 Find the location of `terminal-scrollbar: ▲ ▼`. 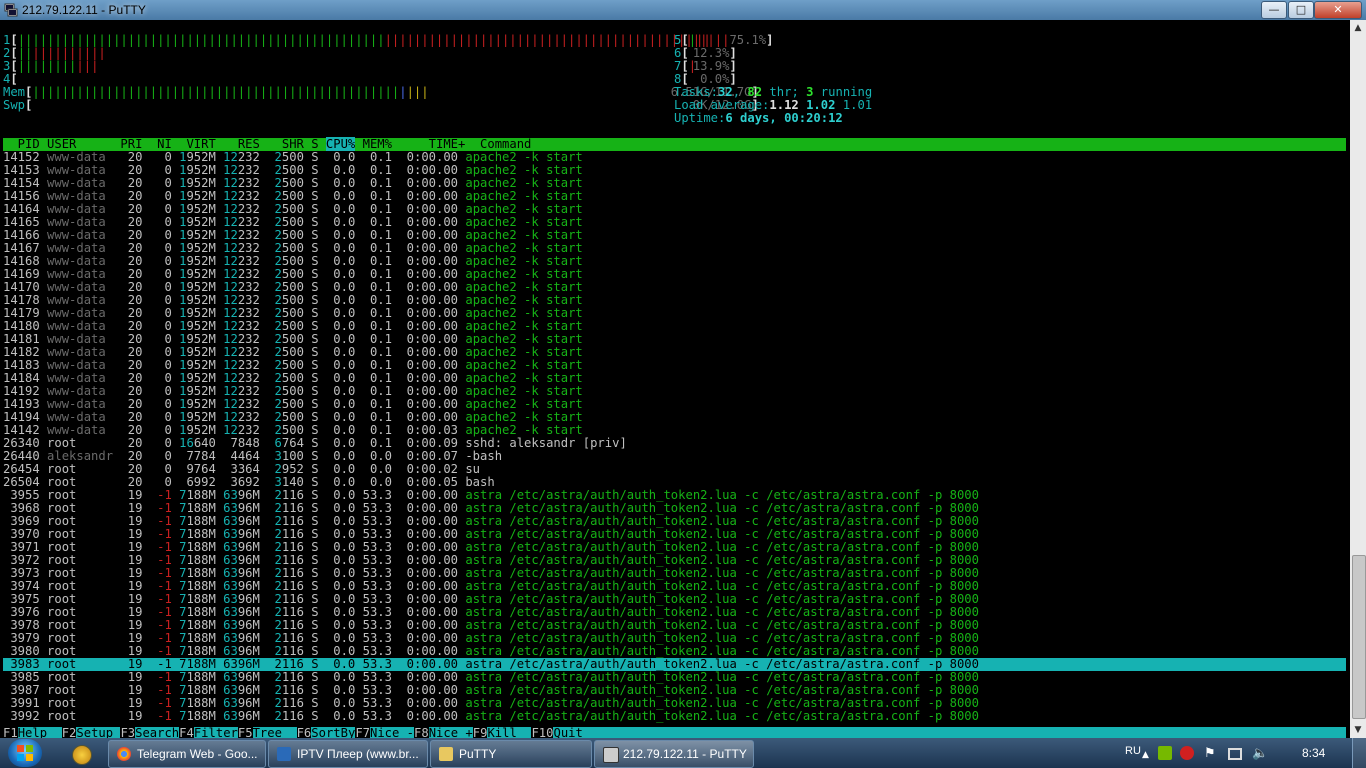

terminal-scrollbar: ▲ ▼ is located at coordinates (1358, 379).